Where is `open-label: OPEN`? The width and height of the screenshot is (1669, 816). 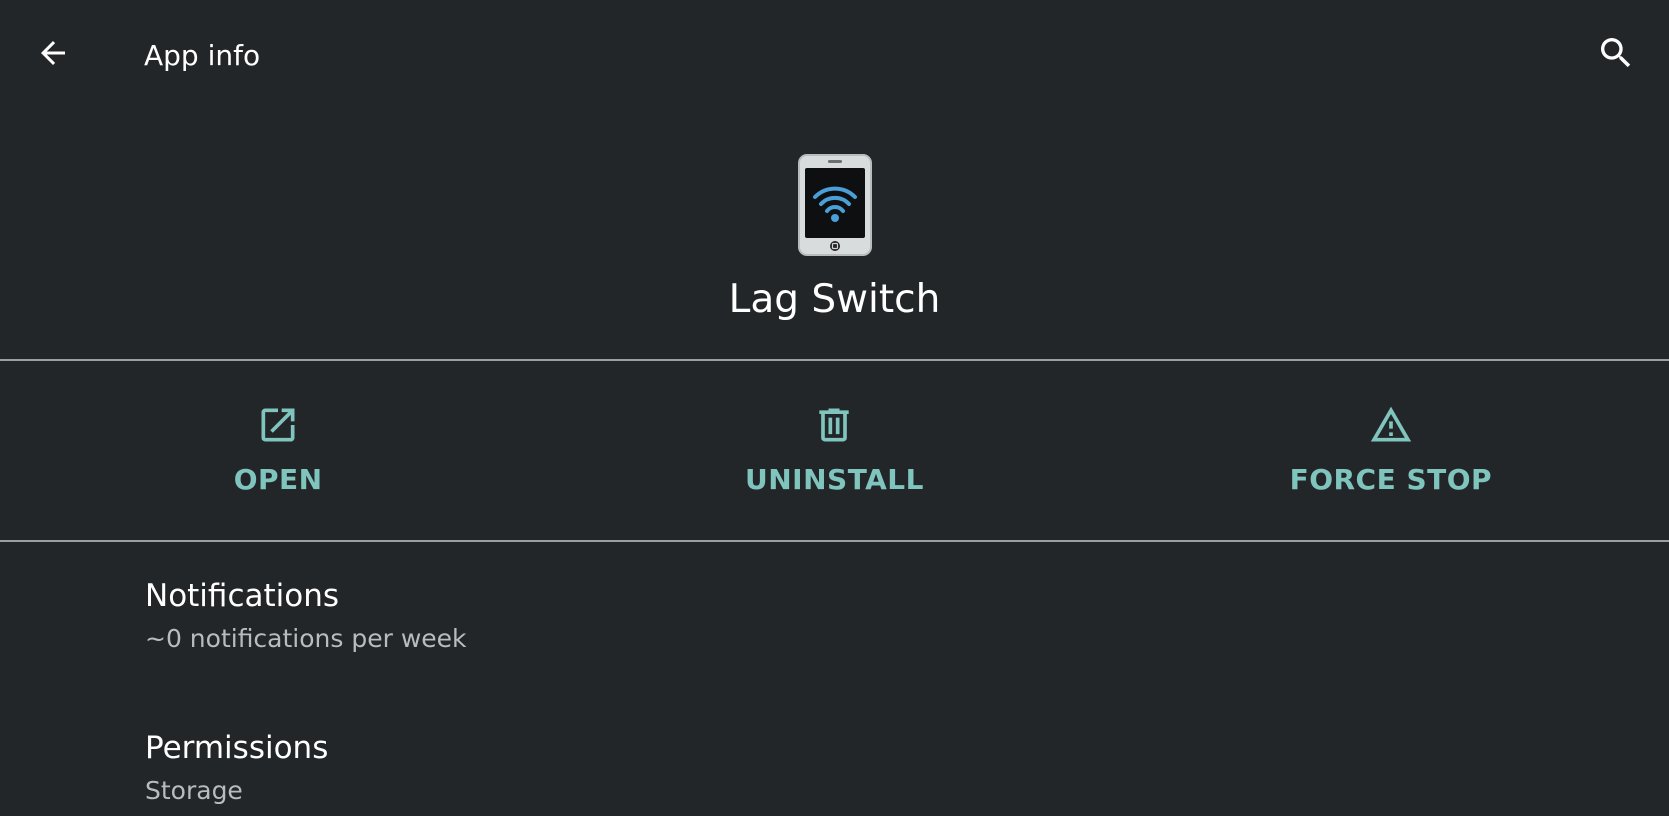
open-label: OPEN is located at coordinates (278, 479).